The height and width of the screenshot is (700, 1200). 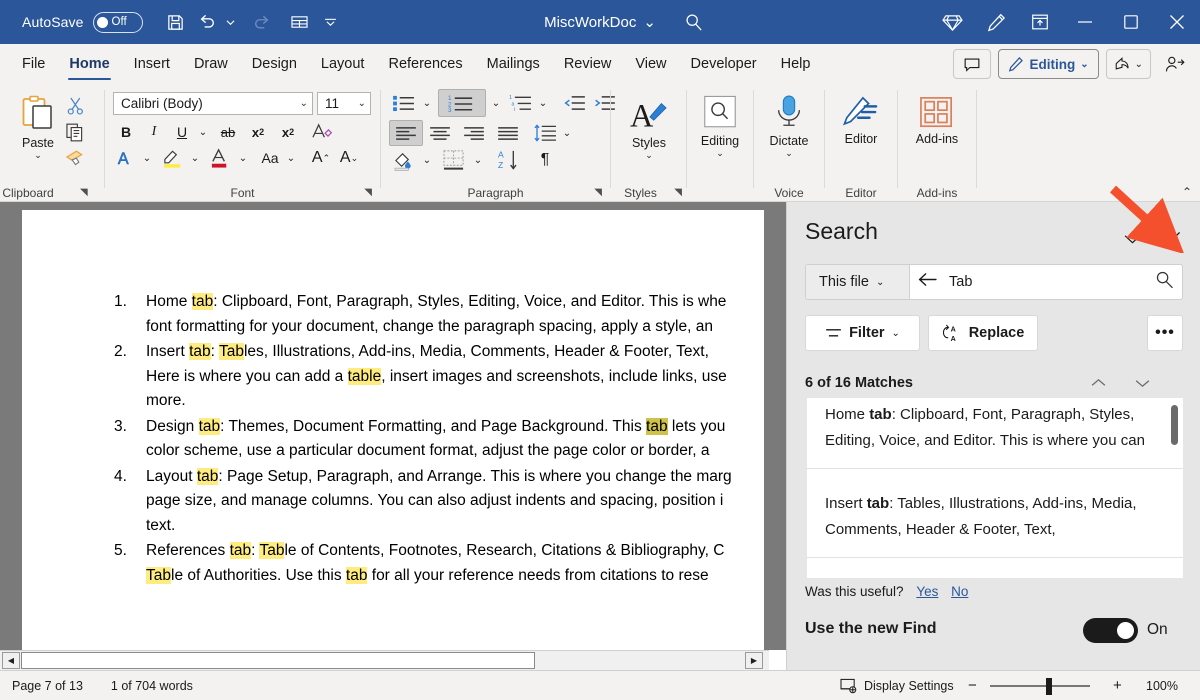 I want to click on tab-help: Help, so click(x=796, y=64).